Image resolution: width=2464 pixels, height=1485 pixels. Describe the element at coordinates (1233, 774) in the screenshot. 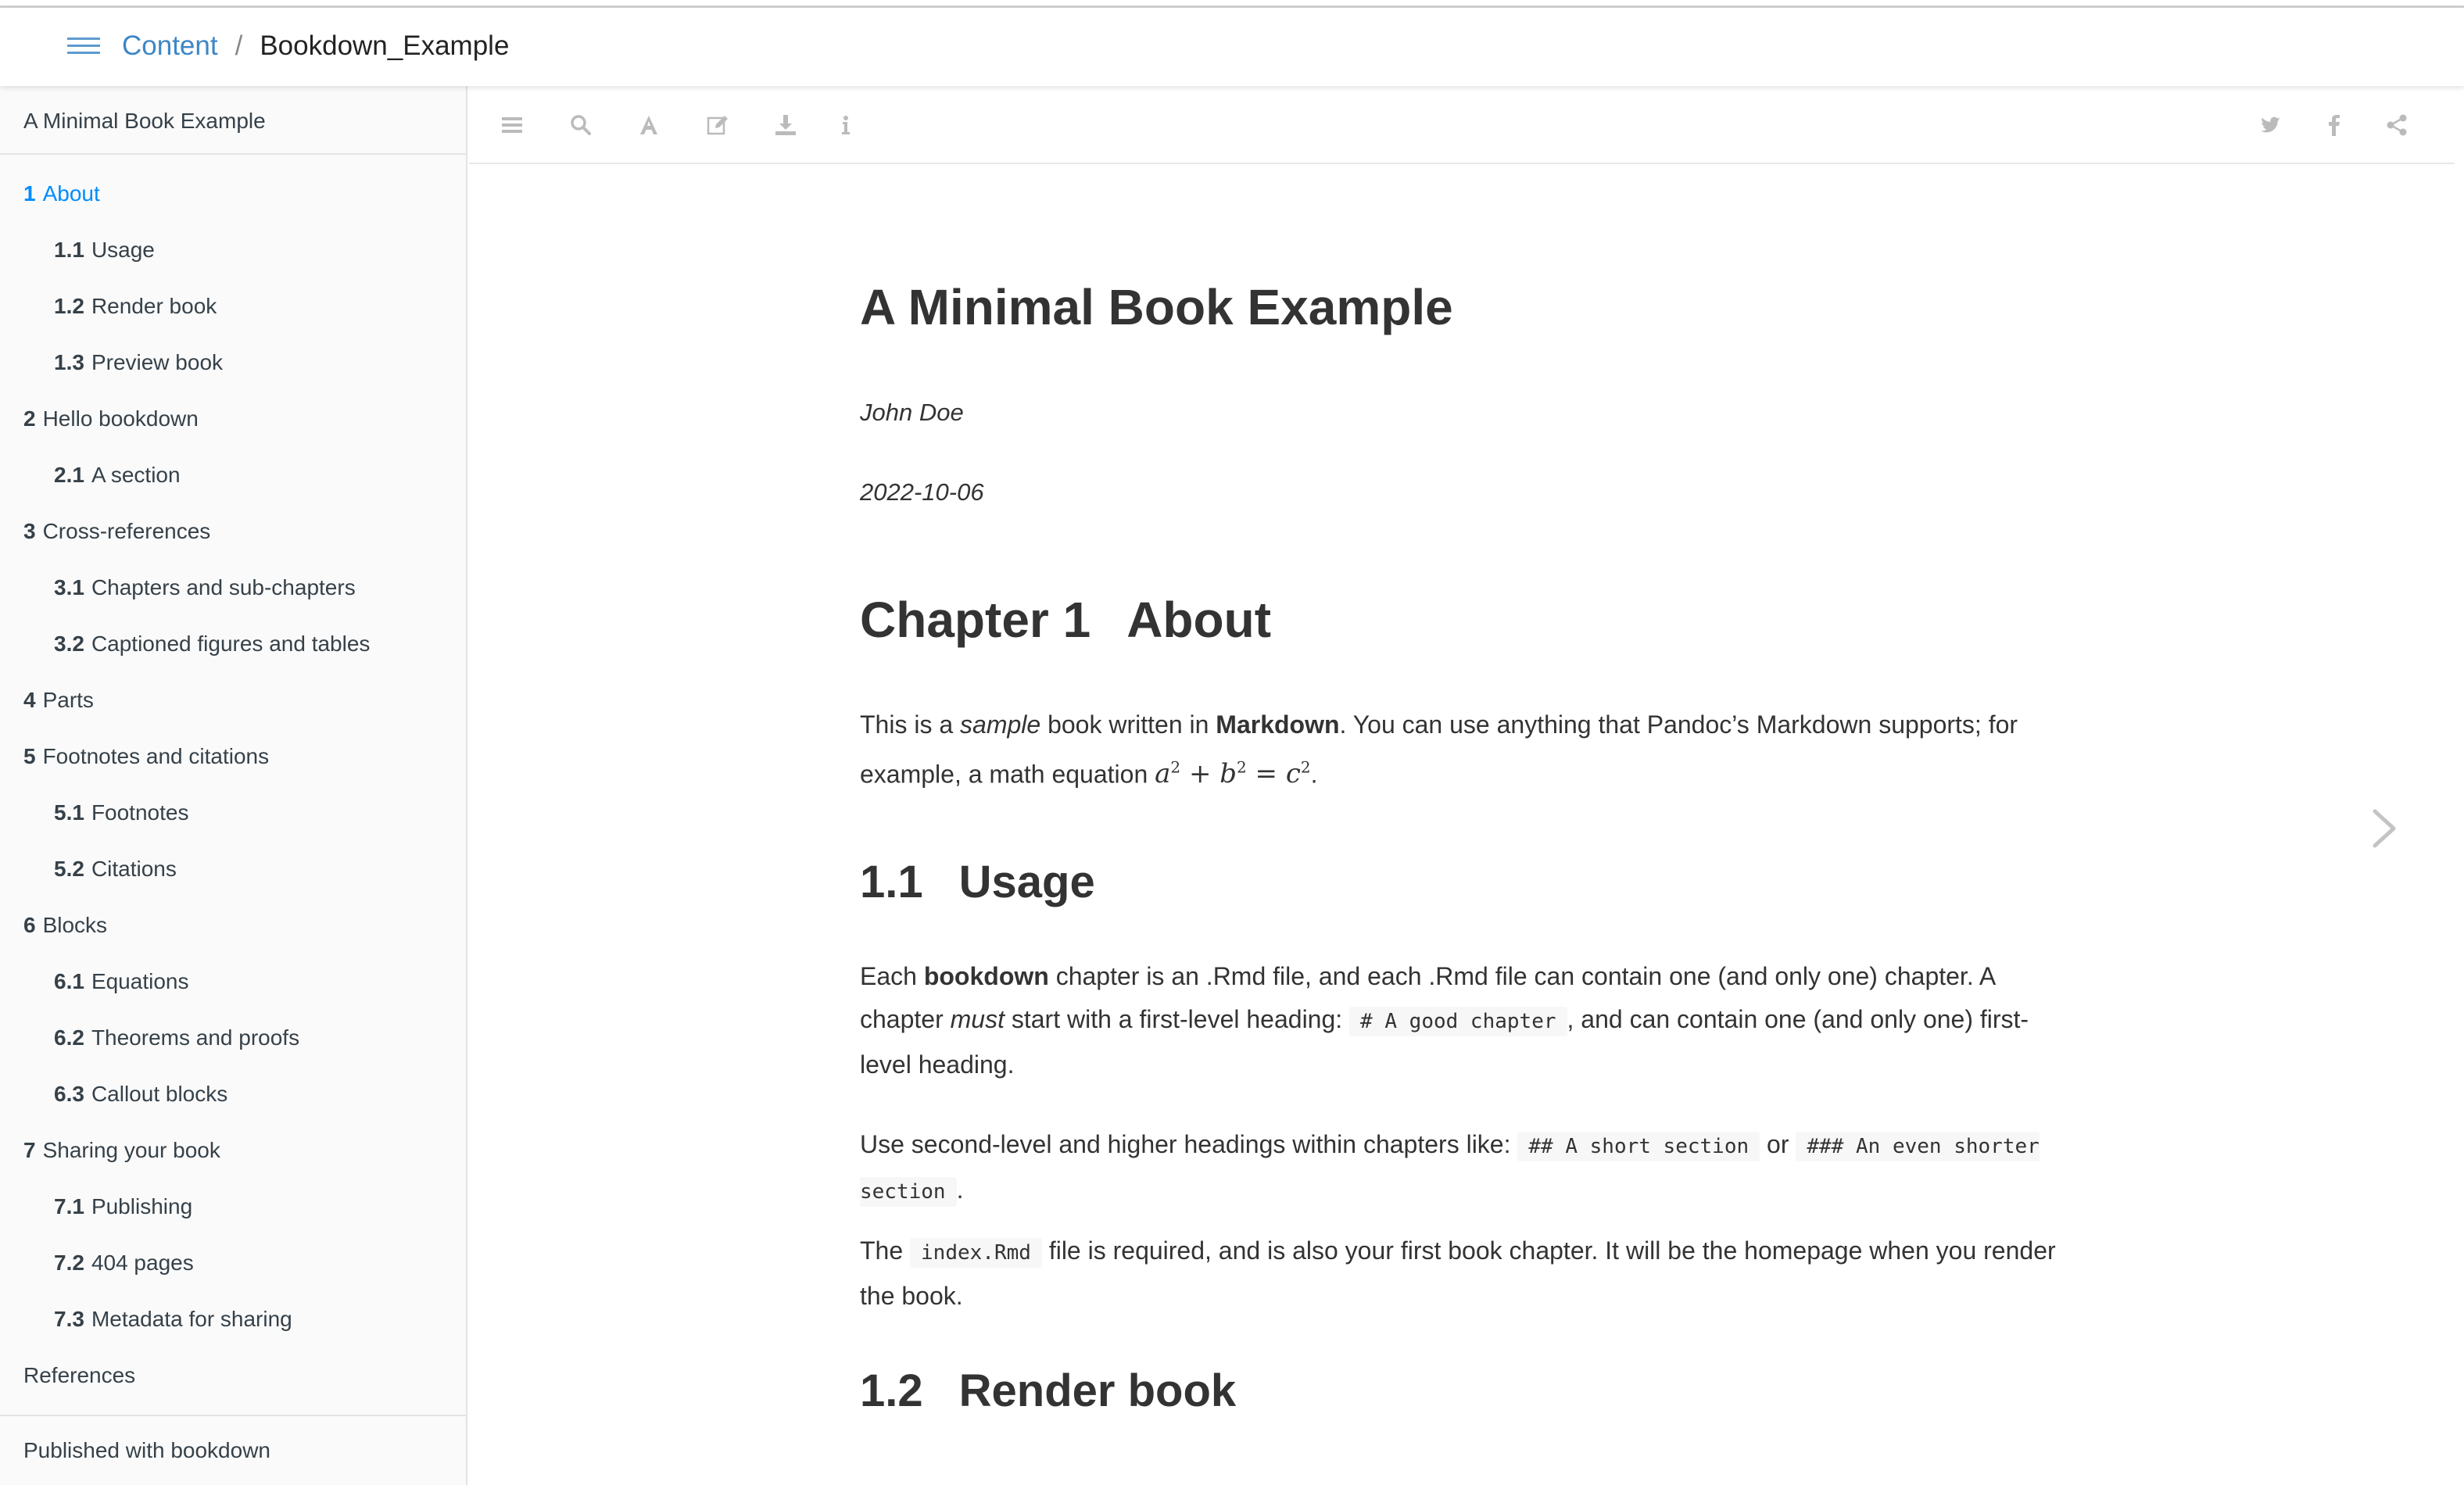

I see `math-equation: a2 + b2 = c2` at that location.